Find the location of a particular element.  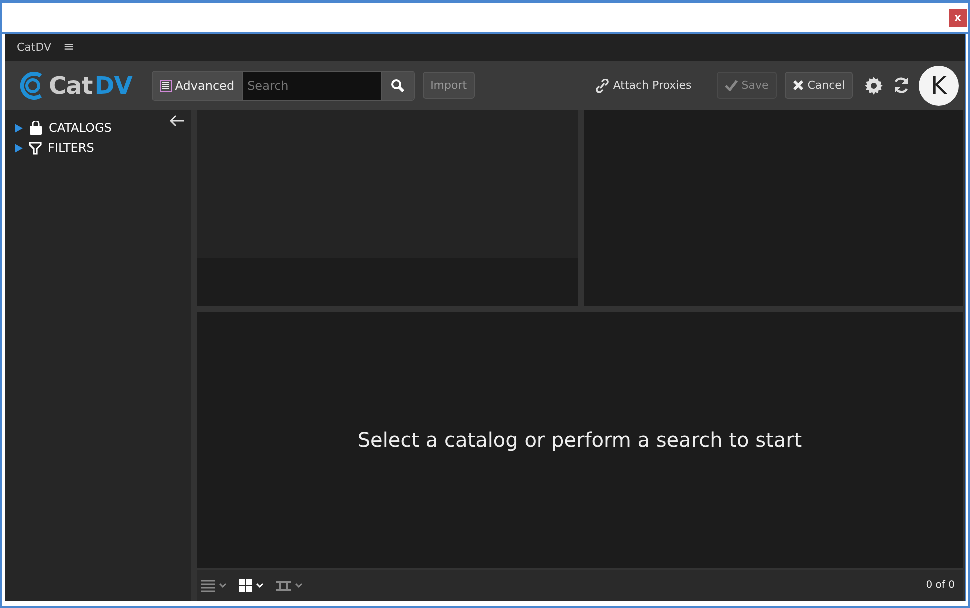

item-count: 0 of 0 is located at coordinates (940, 585).